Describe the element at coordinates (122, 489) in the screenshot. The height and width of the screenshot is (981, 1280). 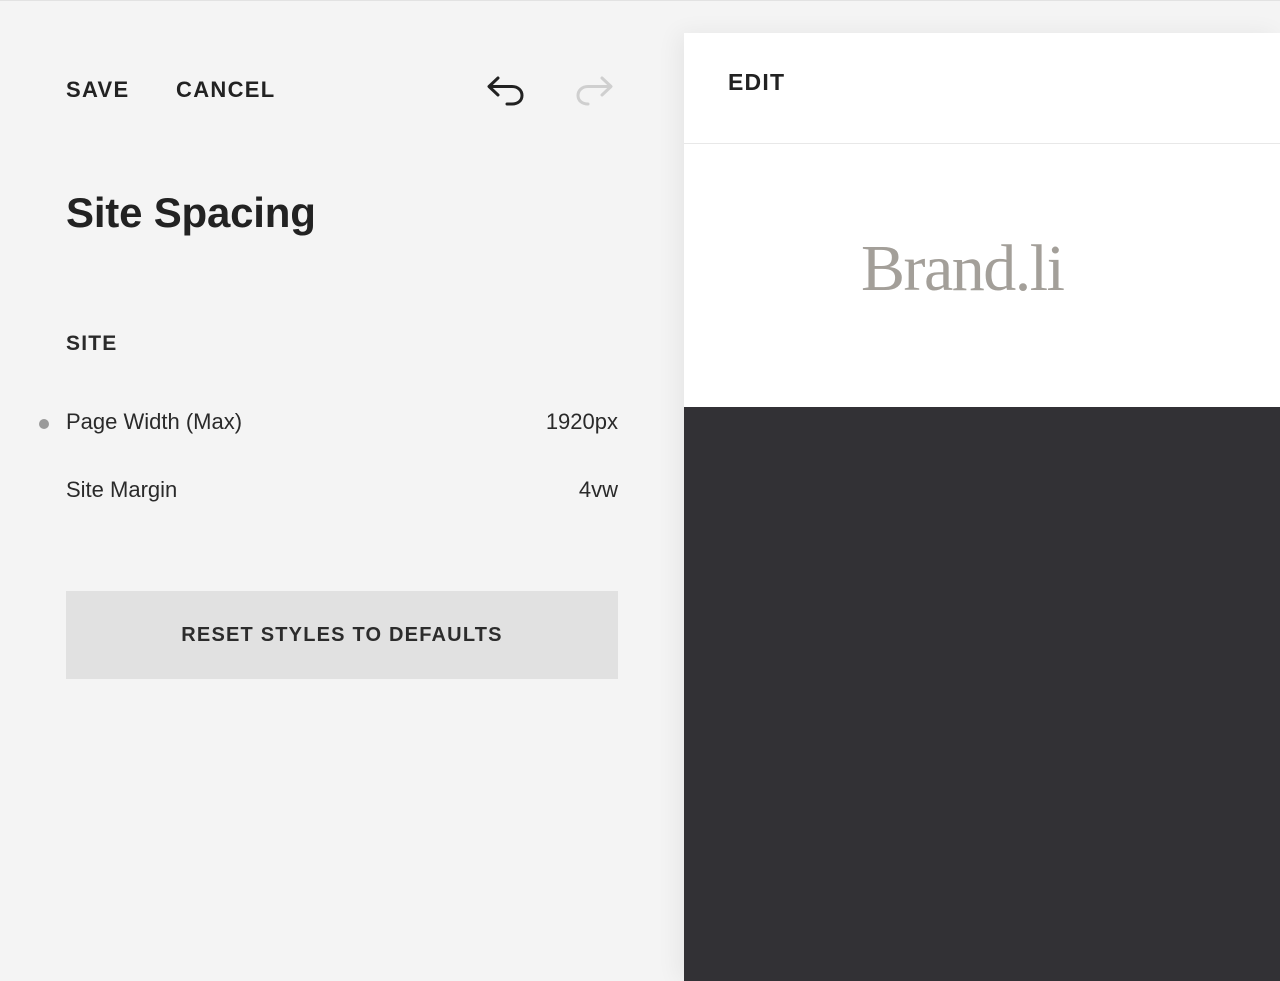
I see `setting-label: Site Margin` at that location.